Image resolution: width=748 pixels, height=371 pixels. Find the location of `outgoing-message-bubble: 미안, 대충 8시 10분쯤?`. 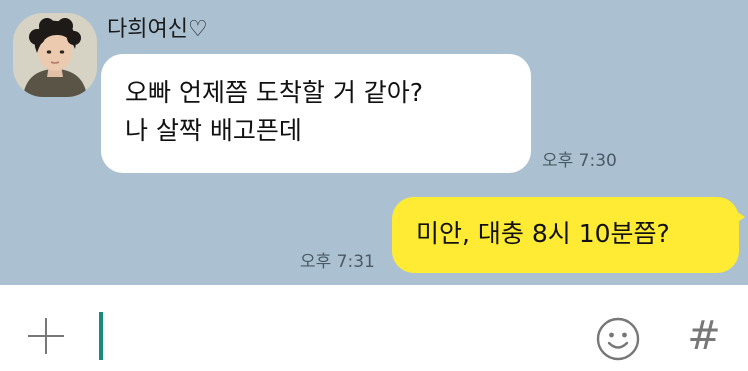

outgoing-message-bubble: 미안, 대충 8시 10분쯤? is located at coordinates (568, 235).